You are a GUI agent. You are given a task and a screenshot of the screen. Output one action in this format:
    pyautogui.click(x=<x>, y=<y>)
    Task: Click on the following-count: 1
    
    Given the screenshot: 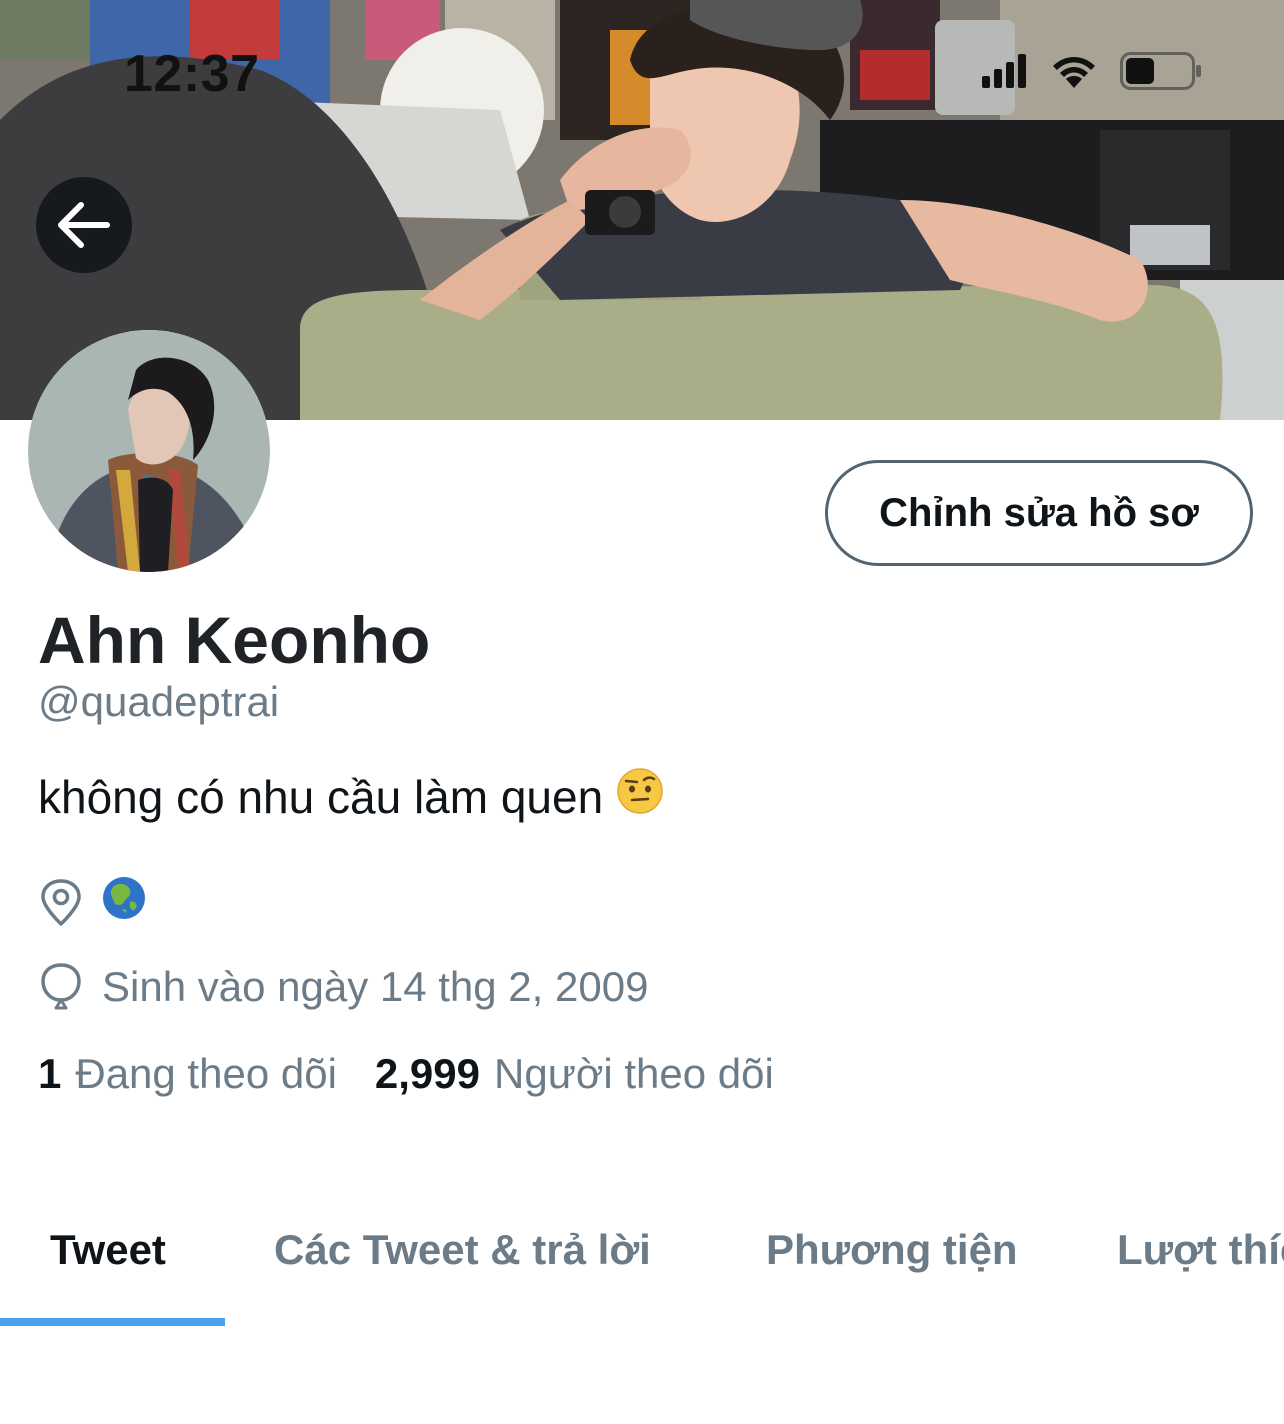 What is the action you would take?
    pyautogui.click(x=50, y=1073)
    